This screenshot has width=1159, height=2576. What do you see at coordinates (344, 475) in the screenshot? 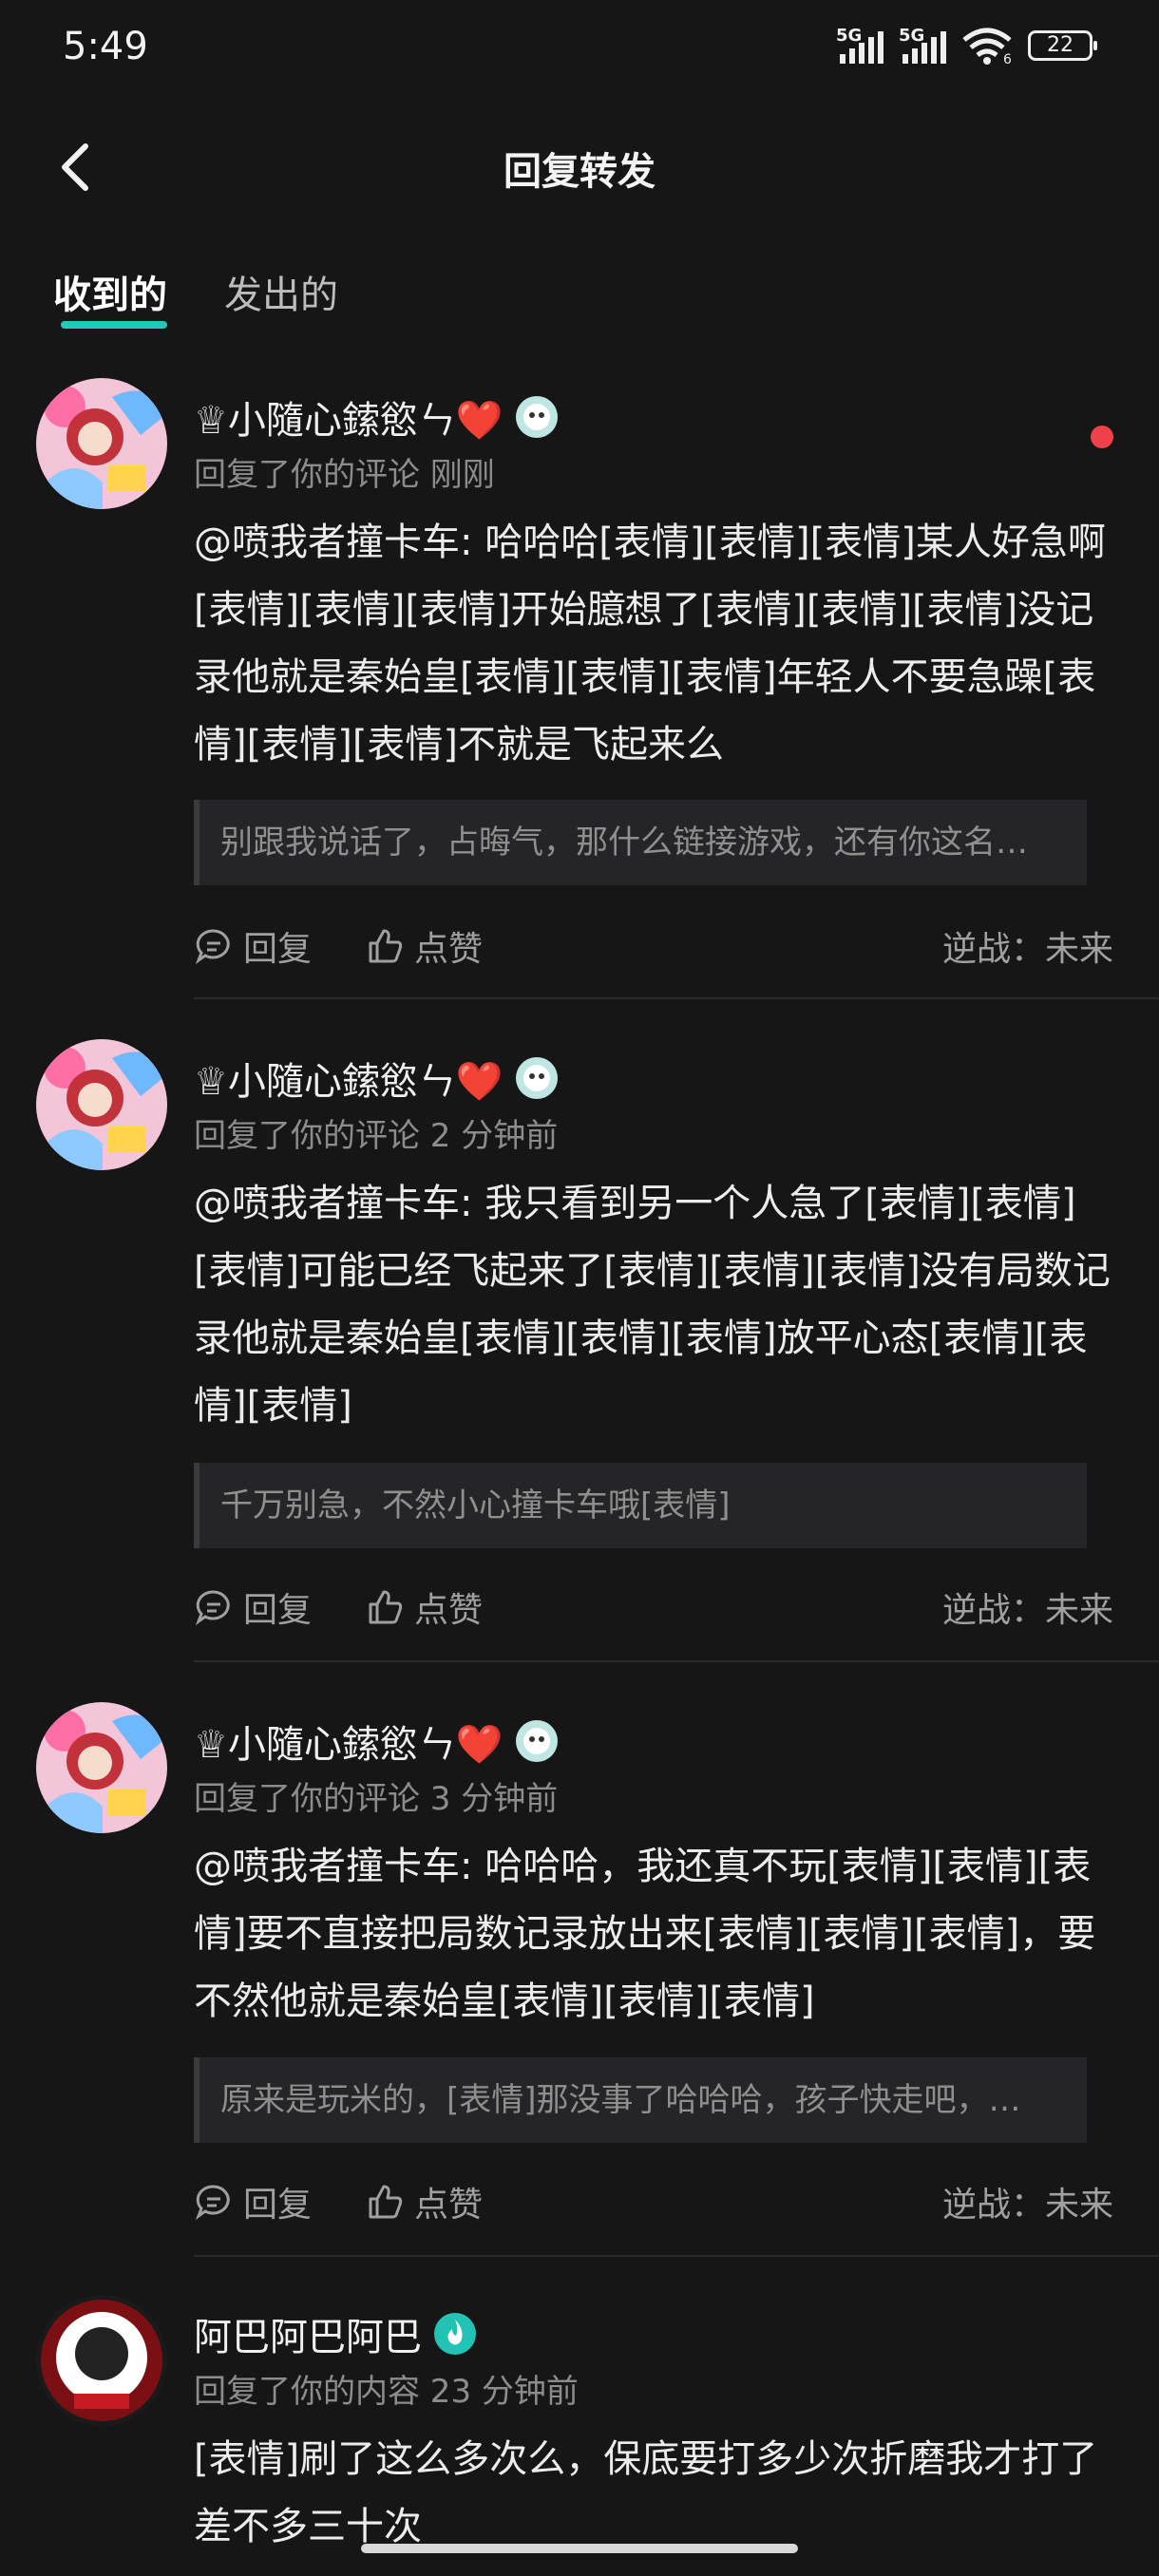
I see `reply-meta: 回复了你的评论 刚刚` at bounding box center [344, 475].